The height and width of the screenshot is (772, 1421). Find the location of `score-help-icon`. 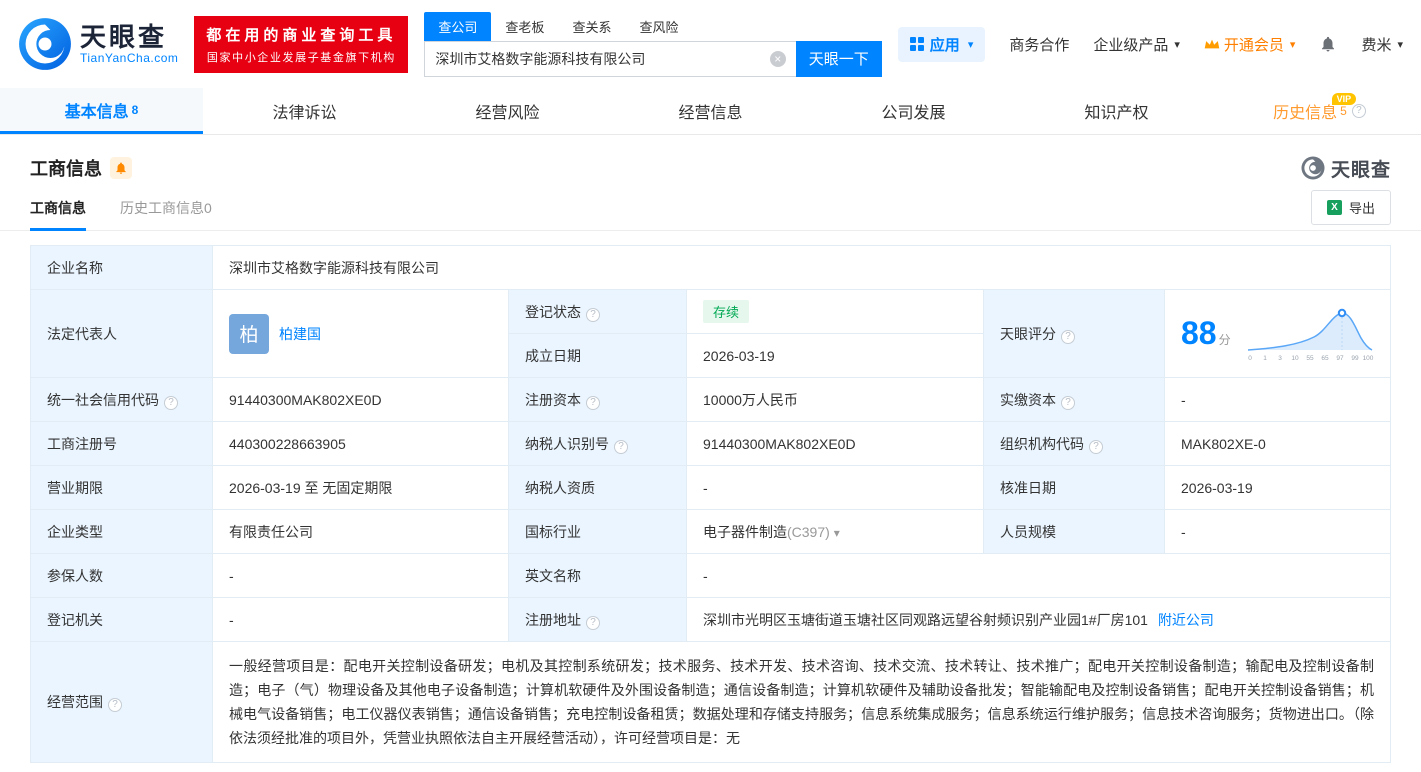

score-help-icon is located at coordinates (1068, 336).